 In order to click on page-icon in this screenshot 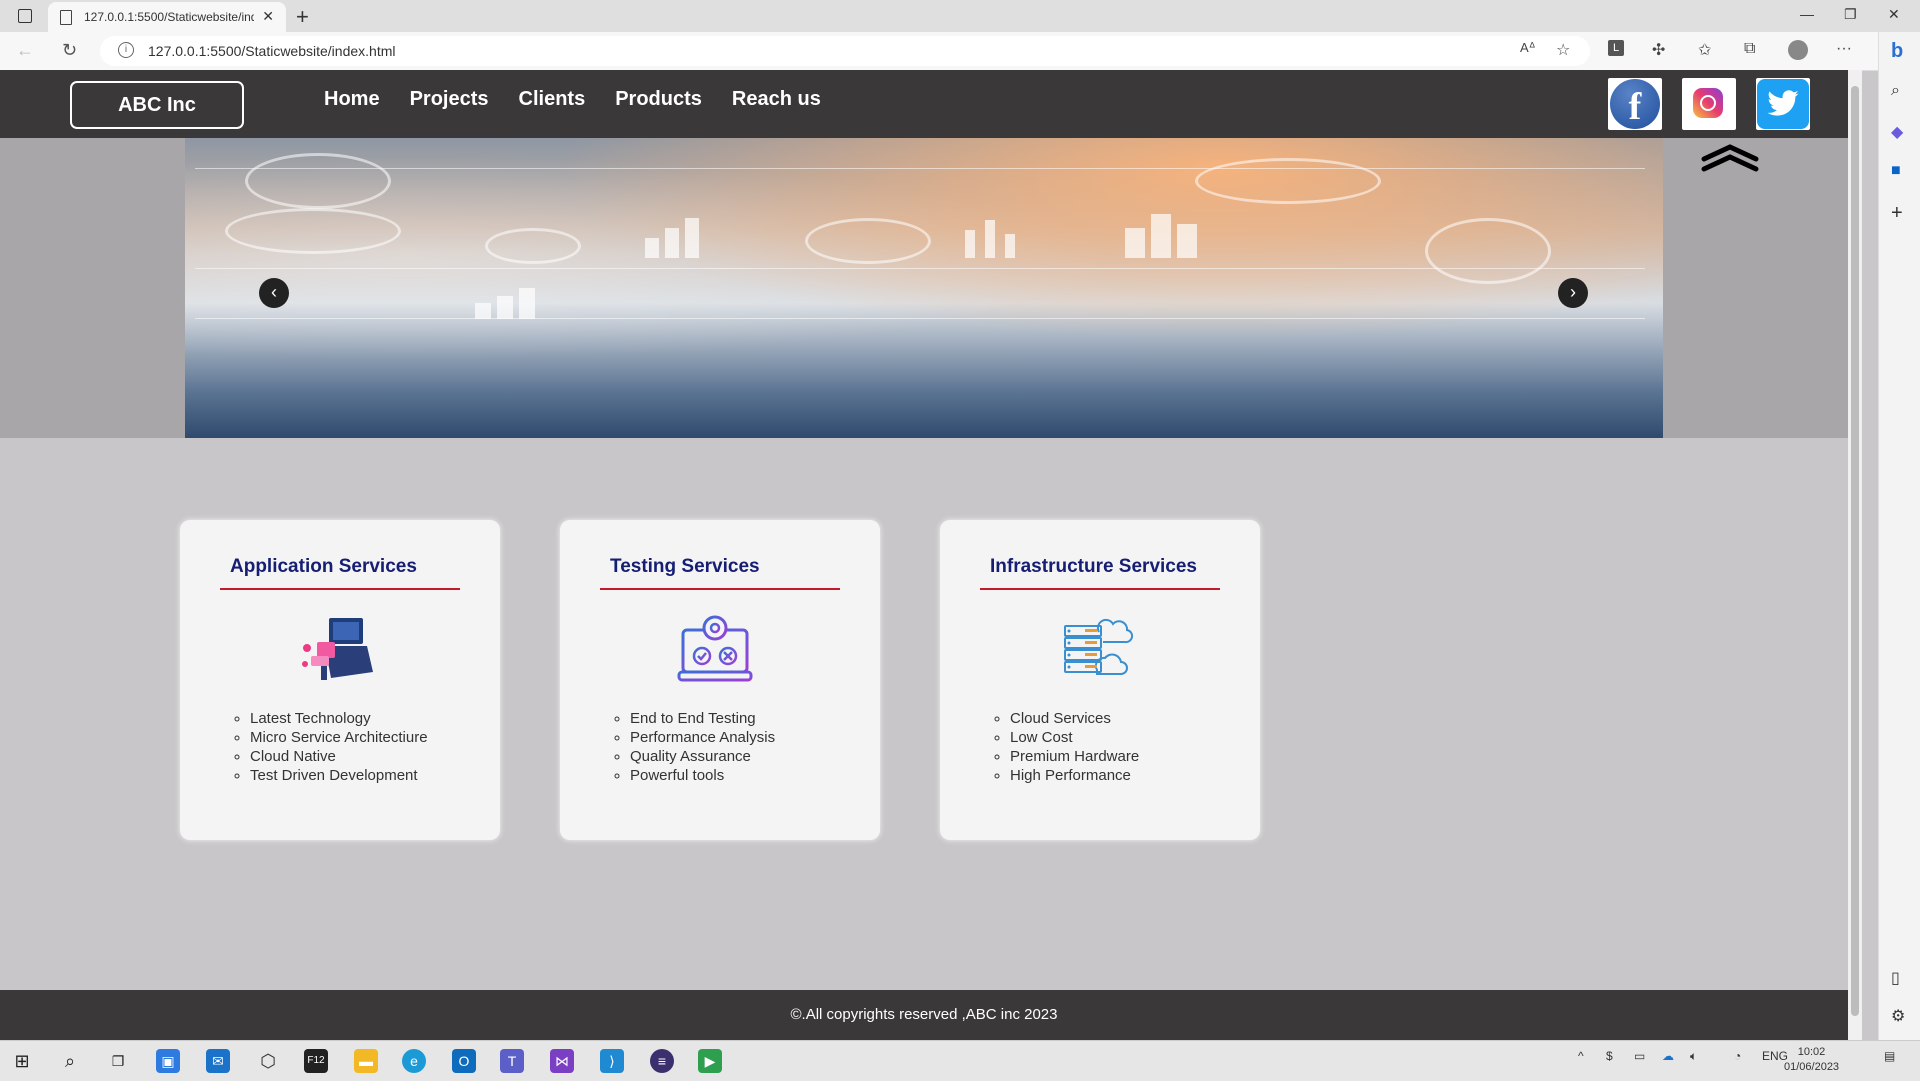, I will do `click(66, 17)`.